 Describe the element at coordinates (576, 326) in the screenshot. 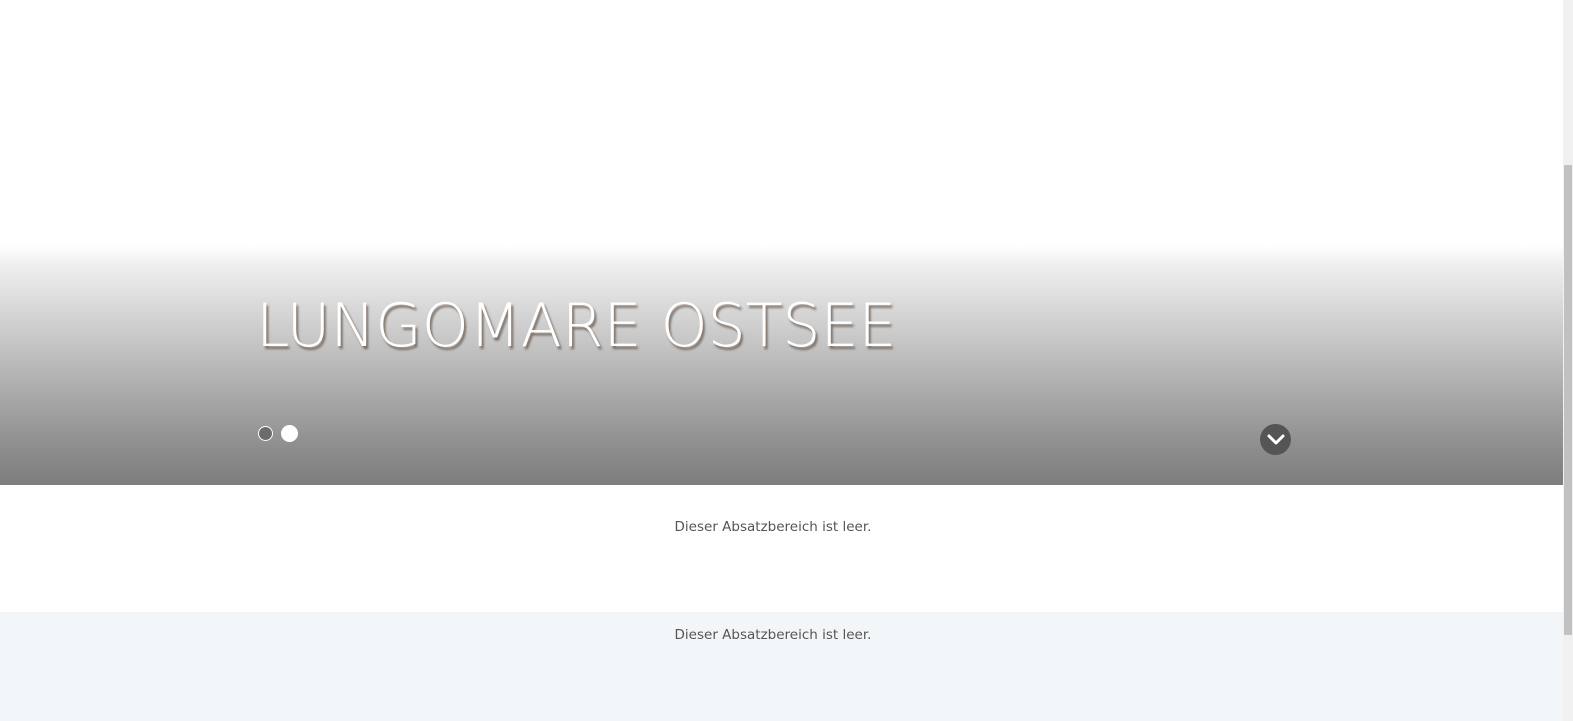

I see `hero-title: LUNGOMARE OSTSEE` at that location.